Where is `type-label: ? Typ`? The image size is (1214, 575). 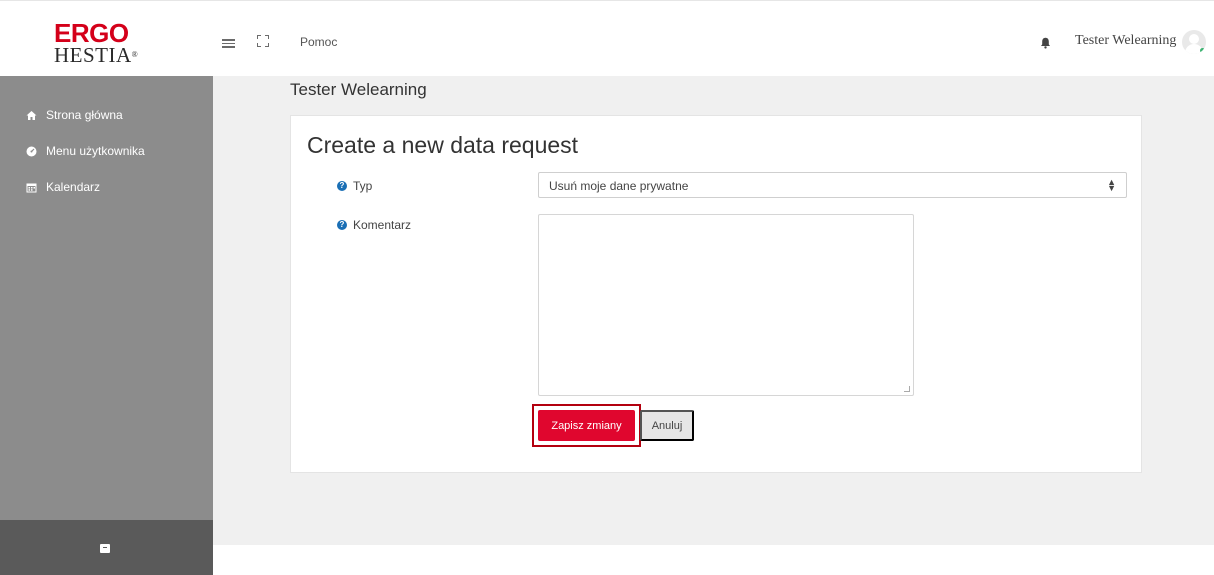 type-label: ? Typ is located at coordinates (354, 186).